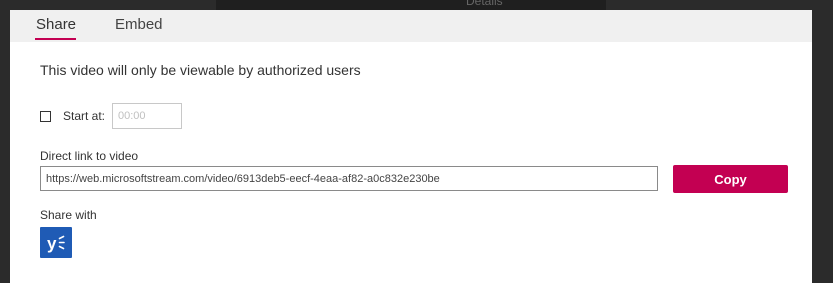 Image resolution: width=833 pixels, height=283 pixels. What do you see at coordinates (147, 116) in the screenshot?
I see `start-time-input` at bounding box center [147, 116].